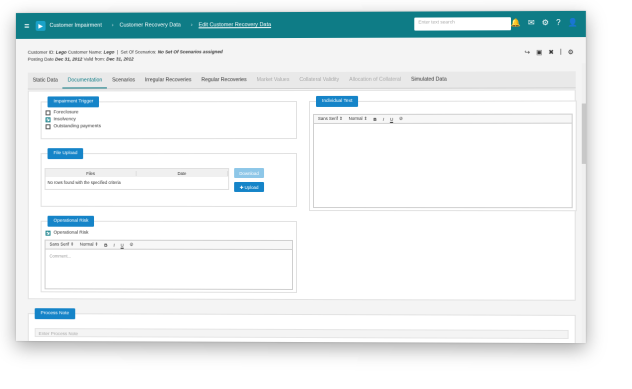 Image resolution: width=632 pixels, height=389 pixels. Describe the element at coordinates (138, 52) in the screenshot. I see `scenarios-label: Set Of Scenarios:` at that location.